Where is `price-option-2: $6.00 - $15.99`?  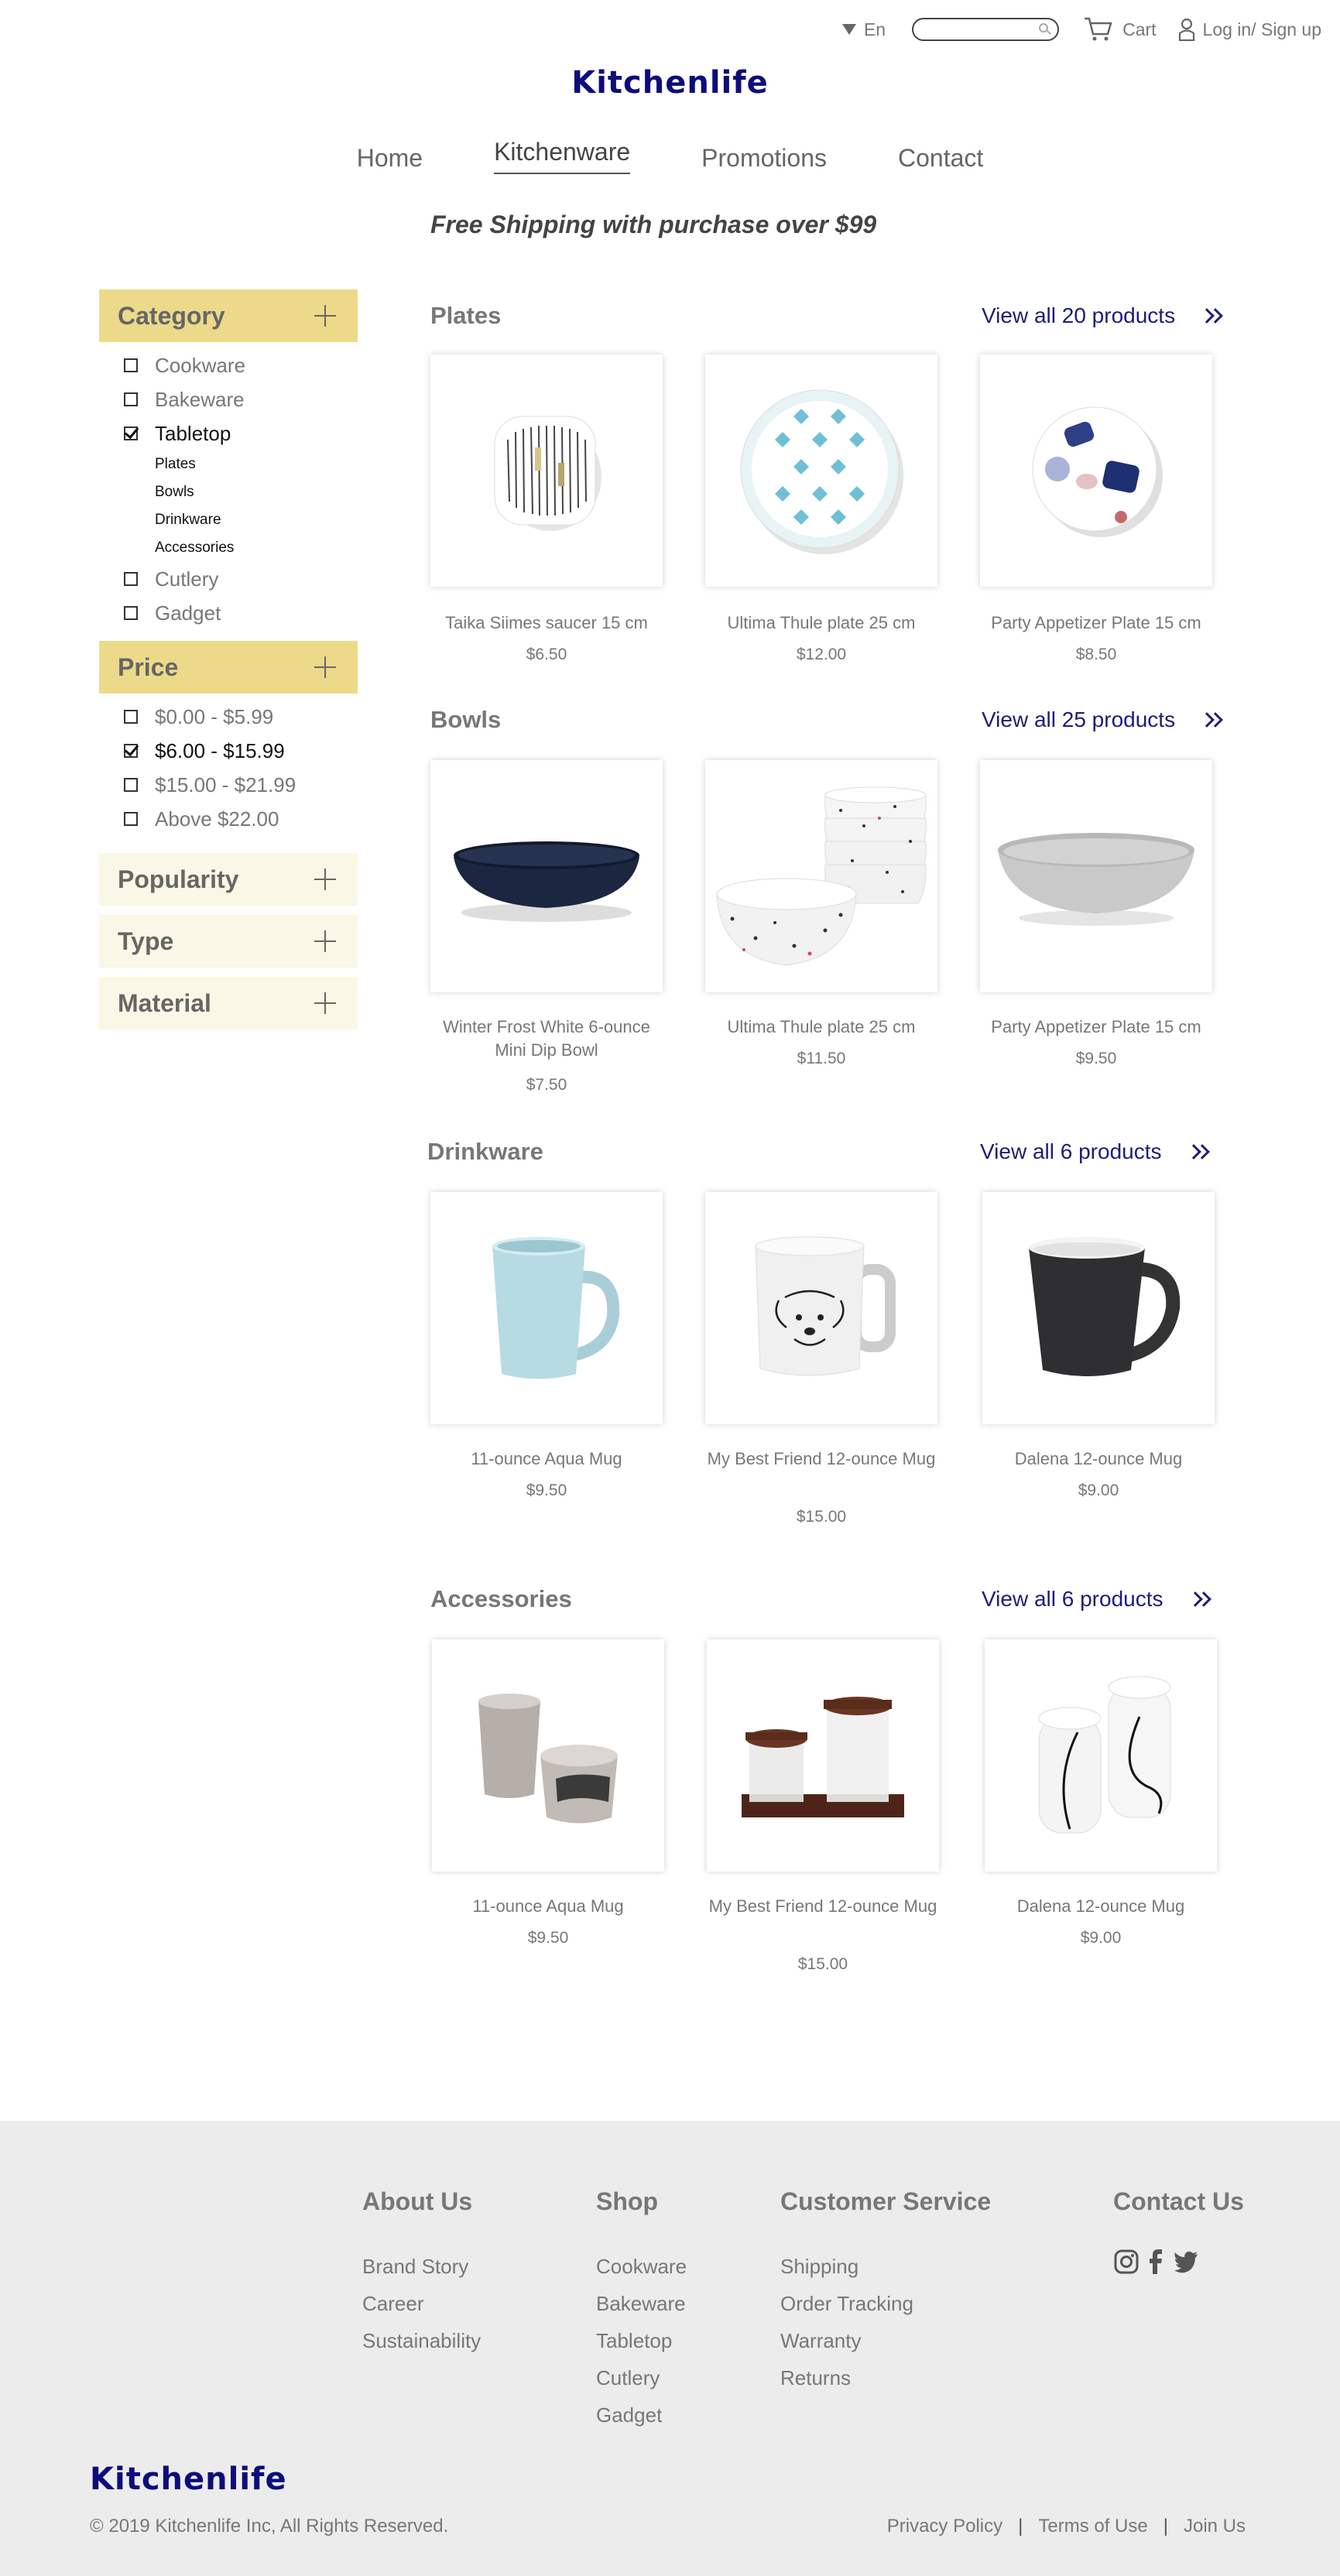
price-option-2: $6.00 - $15.99 is located at coordinates (228, 751).